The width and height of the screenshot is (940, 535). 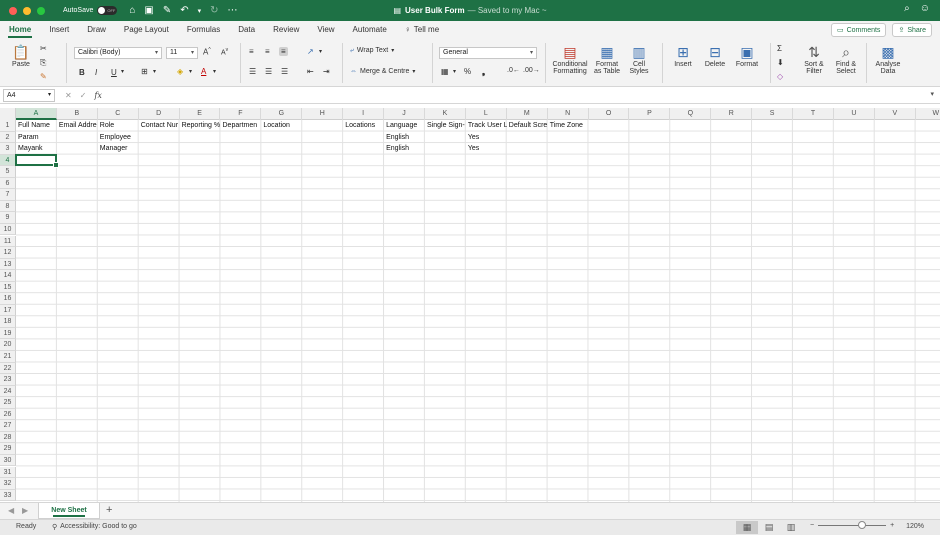 I want to click on cell-n1: Time Zone, so click(x=568, y=125).